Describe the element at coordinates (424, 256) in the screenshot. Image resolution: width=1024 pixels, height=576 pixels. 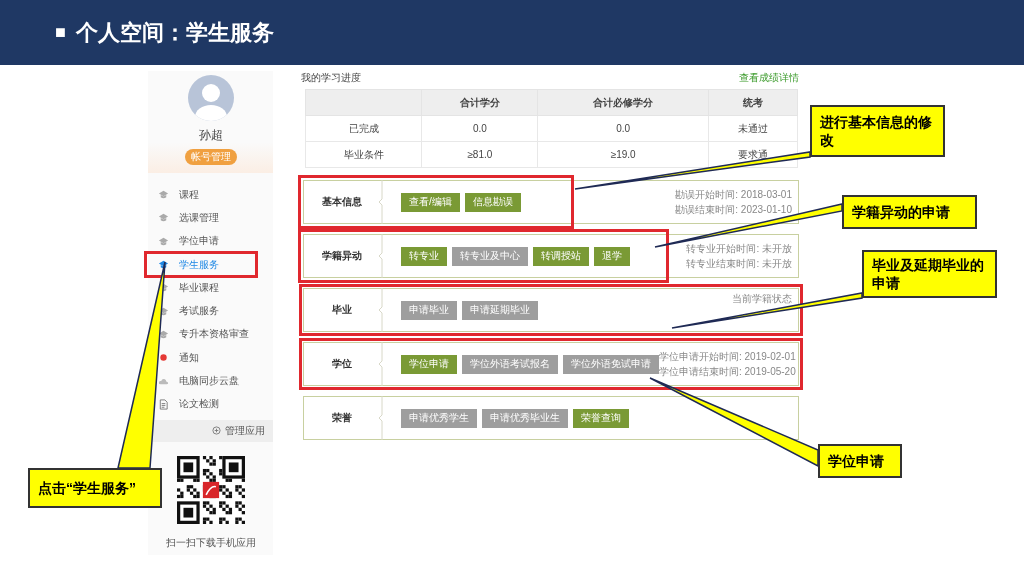
I see `service-button: 转专业` at that location.